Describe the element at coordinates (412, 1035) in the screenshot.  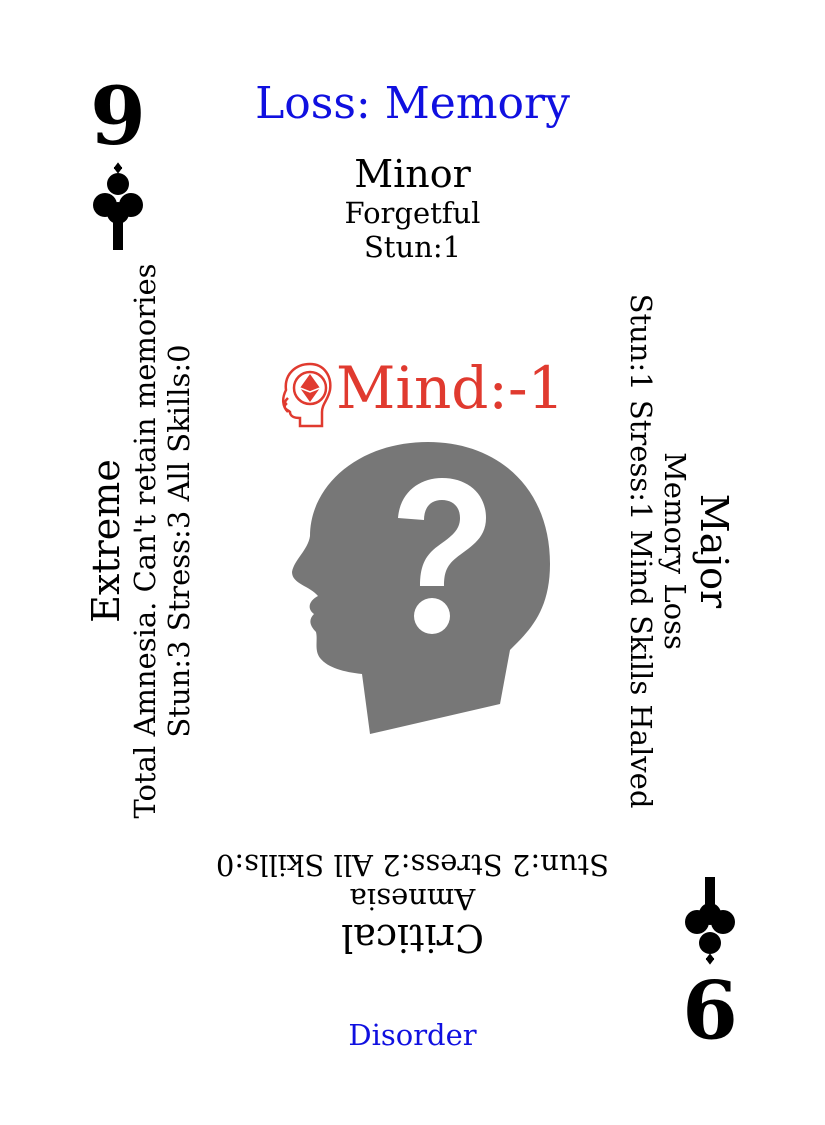
I see `card-category: Disorder` at that location.